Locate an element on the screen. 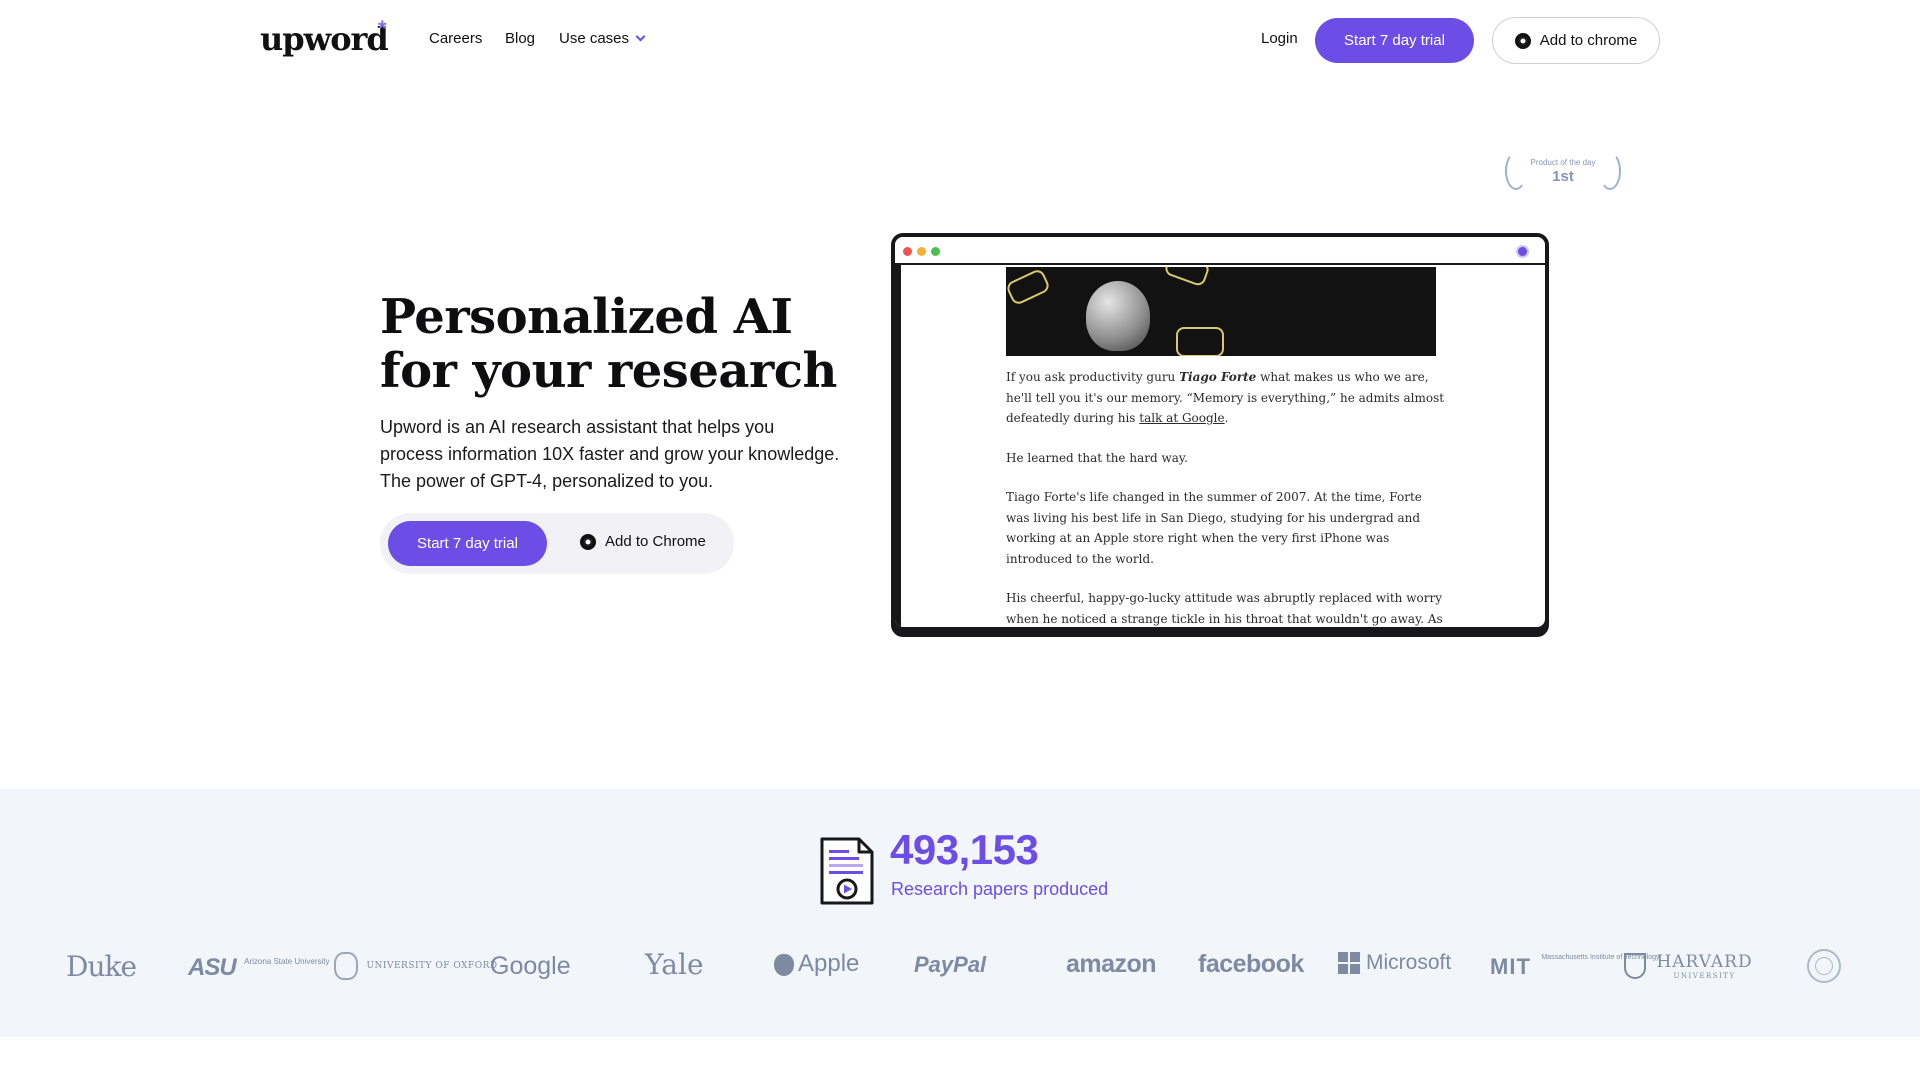 This screenshot has width=1920, height=1080. logo-microsoft-text: Microsoft is located at coordinates (1409, 962).